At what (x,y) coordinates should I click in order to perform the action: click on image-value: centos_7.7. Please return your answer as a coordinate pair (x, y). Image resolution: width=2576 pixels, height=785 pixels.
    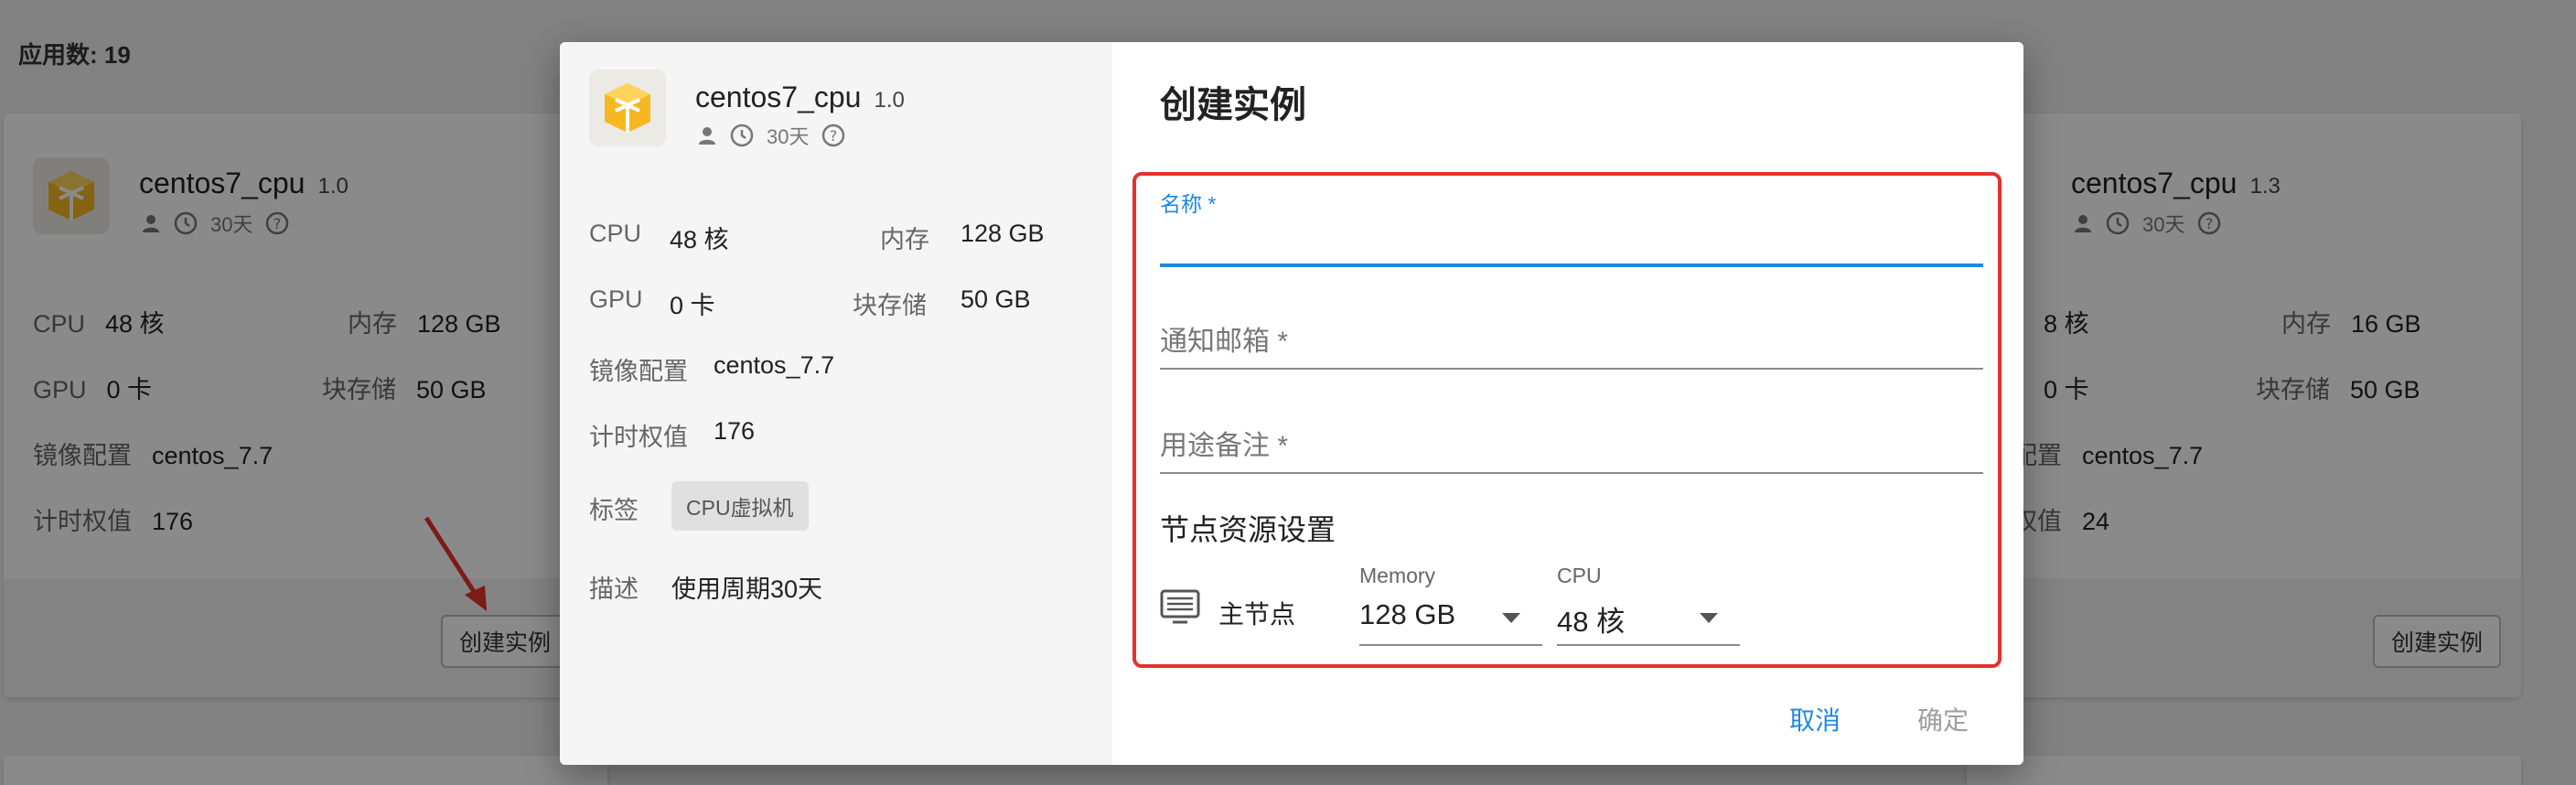
    Looking at the image, I should click on (775, 365).